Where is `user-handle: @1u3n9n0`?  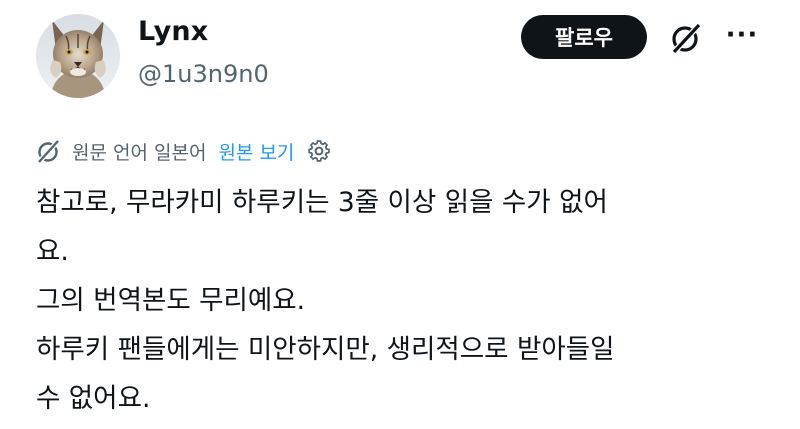
user-handle: @1u3n9n0 is located at coordinates (203, 74).